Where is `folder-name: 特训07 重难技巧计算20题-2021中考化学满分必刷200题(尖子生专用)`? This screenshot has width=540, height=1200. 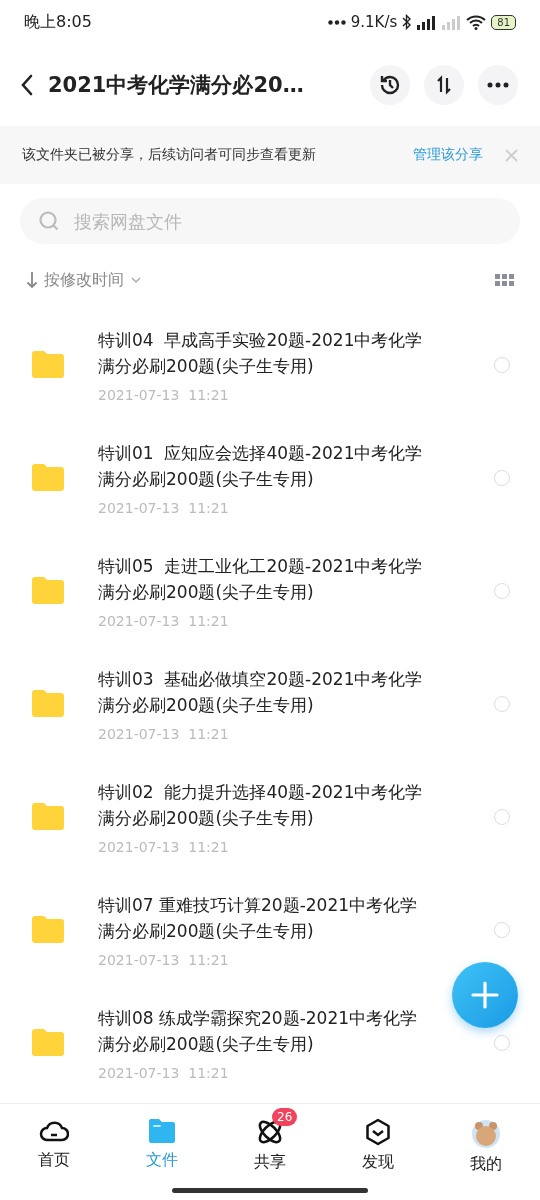
folder-name: 特训07 重难技巧计算20题-2021中考化学满分必刷200题(尖子生专用) is located at coordinates (265, 917).